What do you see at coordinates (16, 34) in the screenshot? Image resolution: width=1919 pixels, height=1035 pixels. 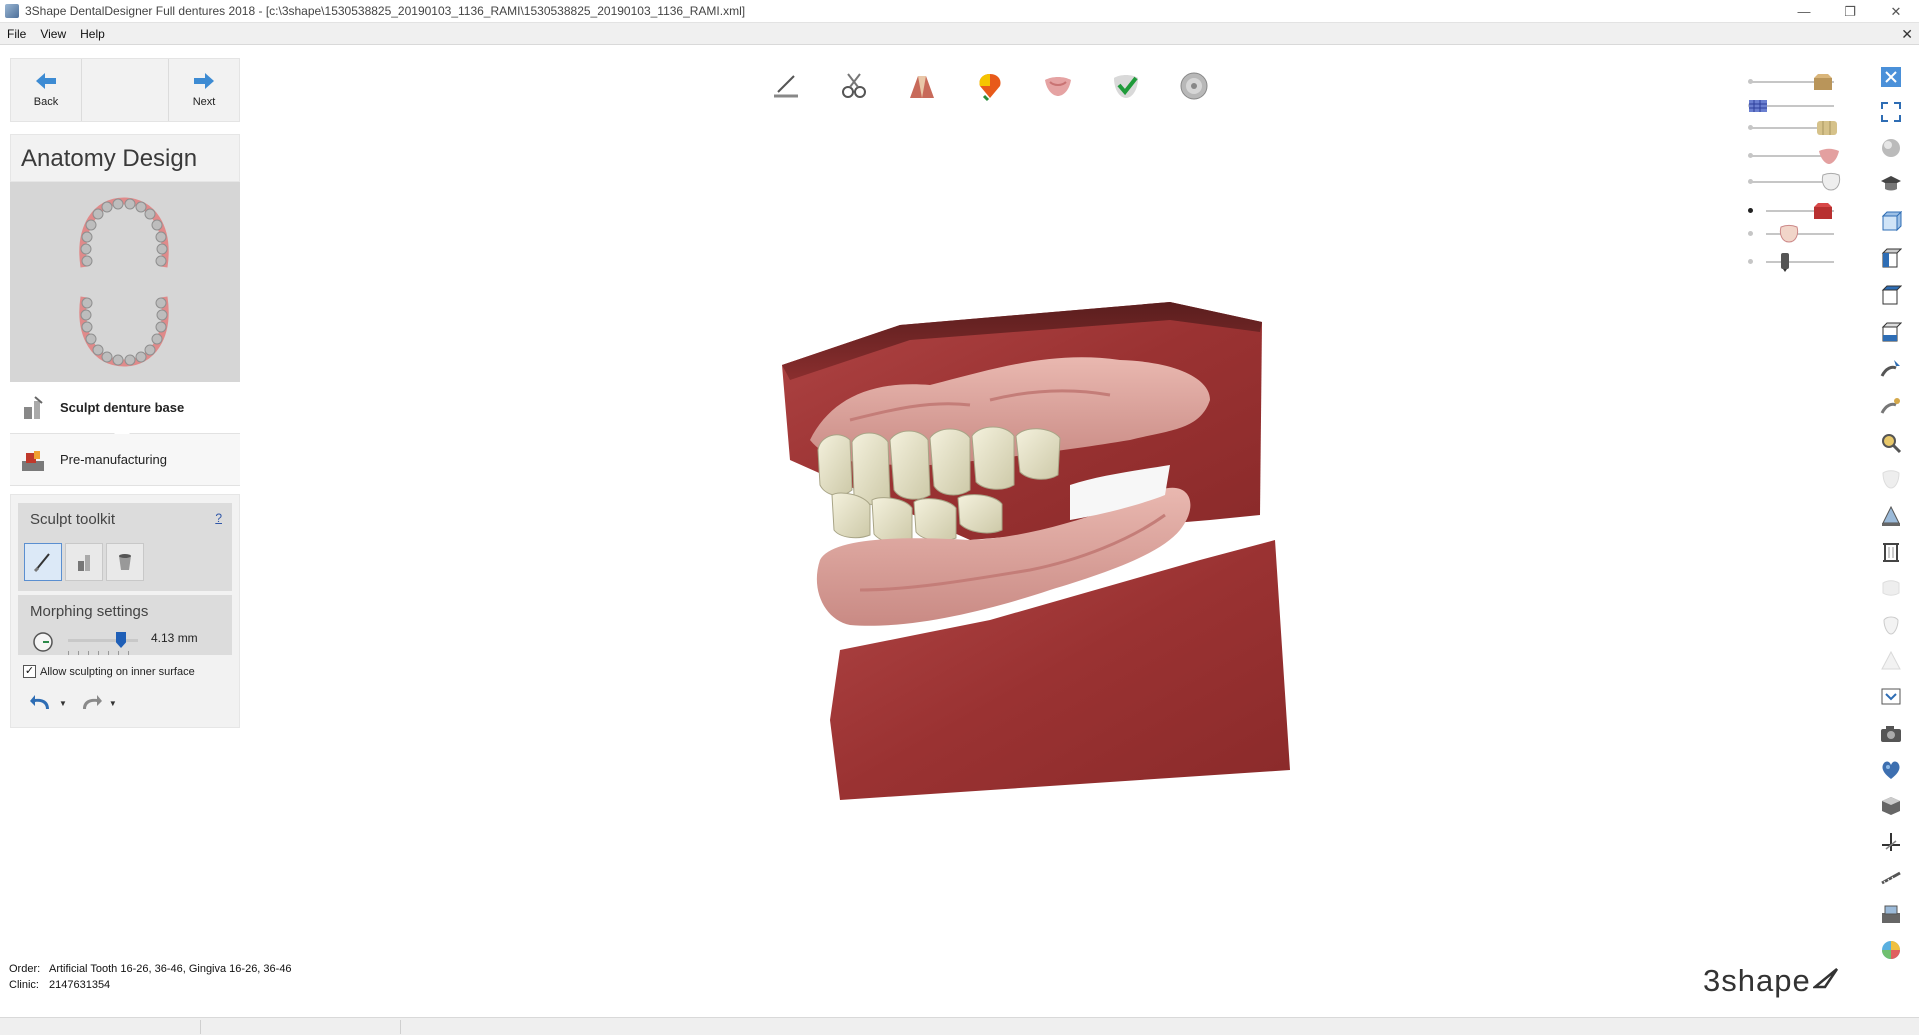 I see `menu-file: File` at bounding box center [16, 34].